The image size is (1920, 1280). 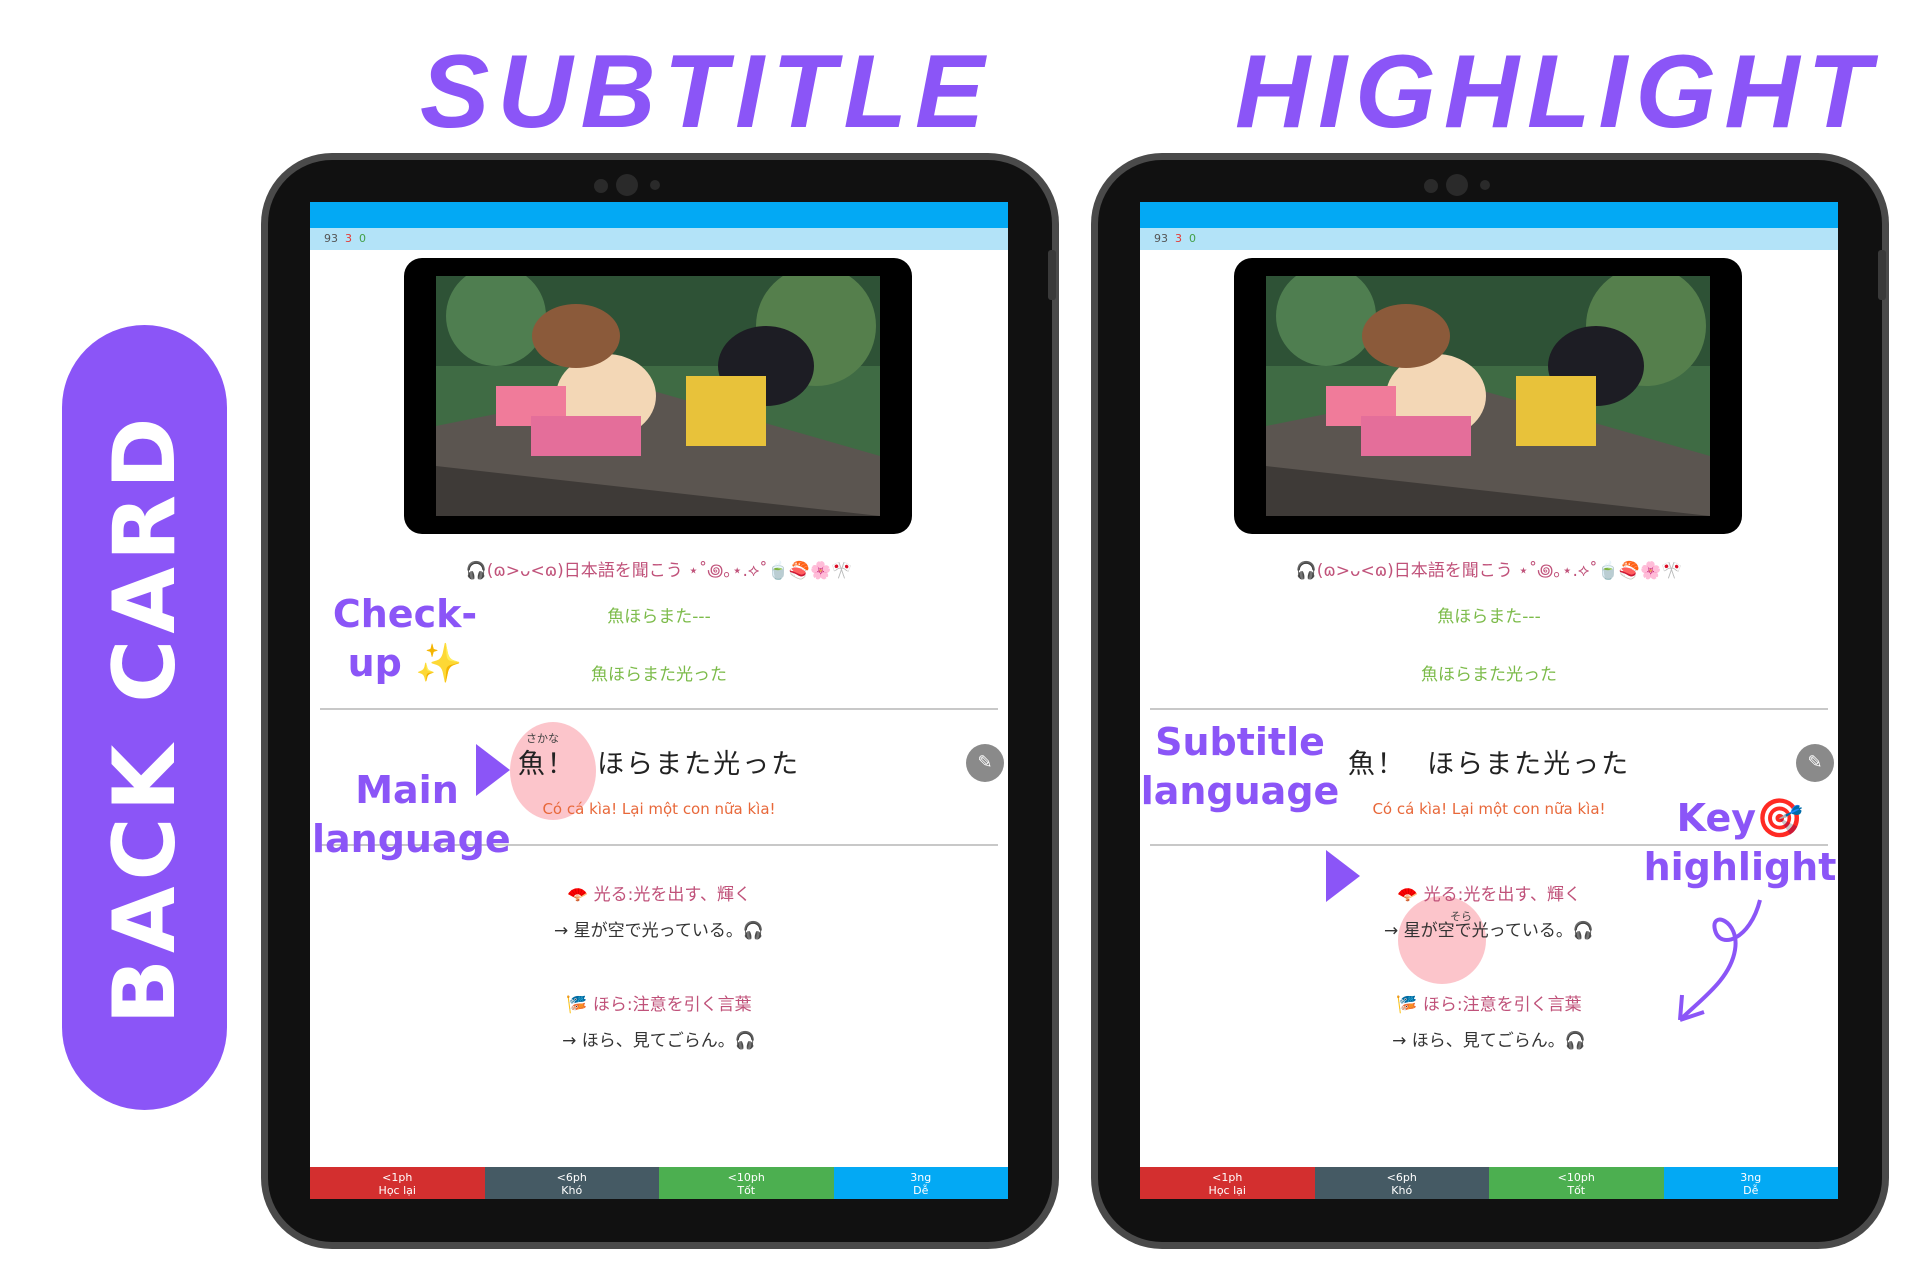 I want to click on definition-2: 🎏 ほら:注意を引く言葉, so click(x=659, y=1005).